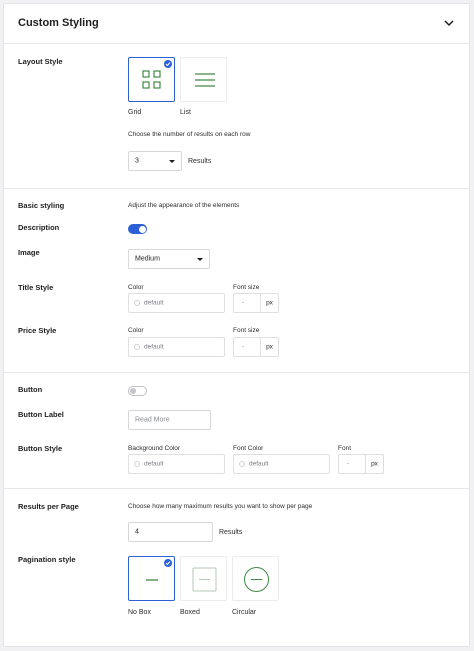  What do you see at coordinates (248, 448) in the screenshot?
I see `button-font-color-label: Font Color` at bounding box center [248, 448].